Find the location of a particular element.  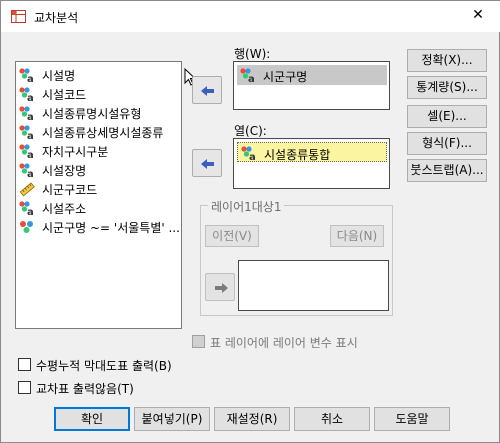

columns-list: a 시설종류통합 is located at coordinates (311, 163).